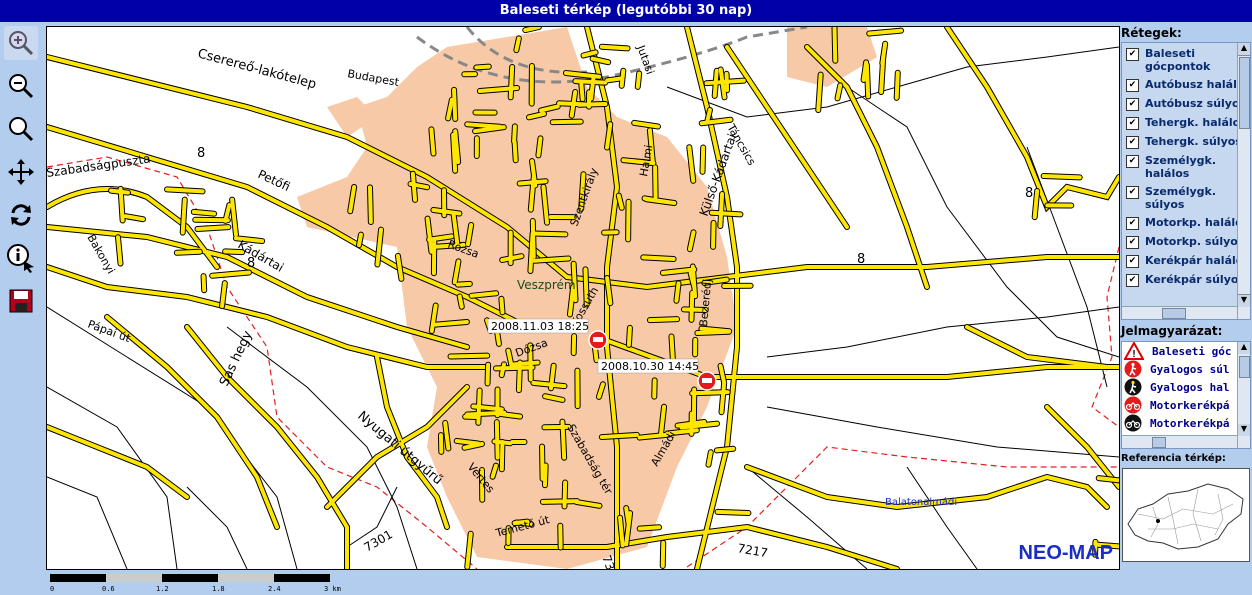 This screenshot has height=595, width=1252. Describe the element at coordinates (200, 584) in the screenshot. I see `scale-bar: 0 0.6 1.2 1.8 2.4 3 km` at that location.